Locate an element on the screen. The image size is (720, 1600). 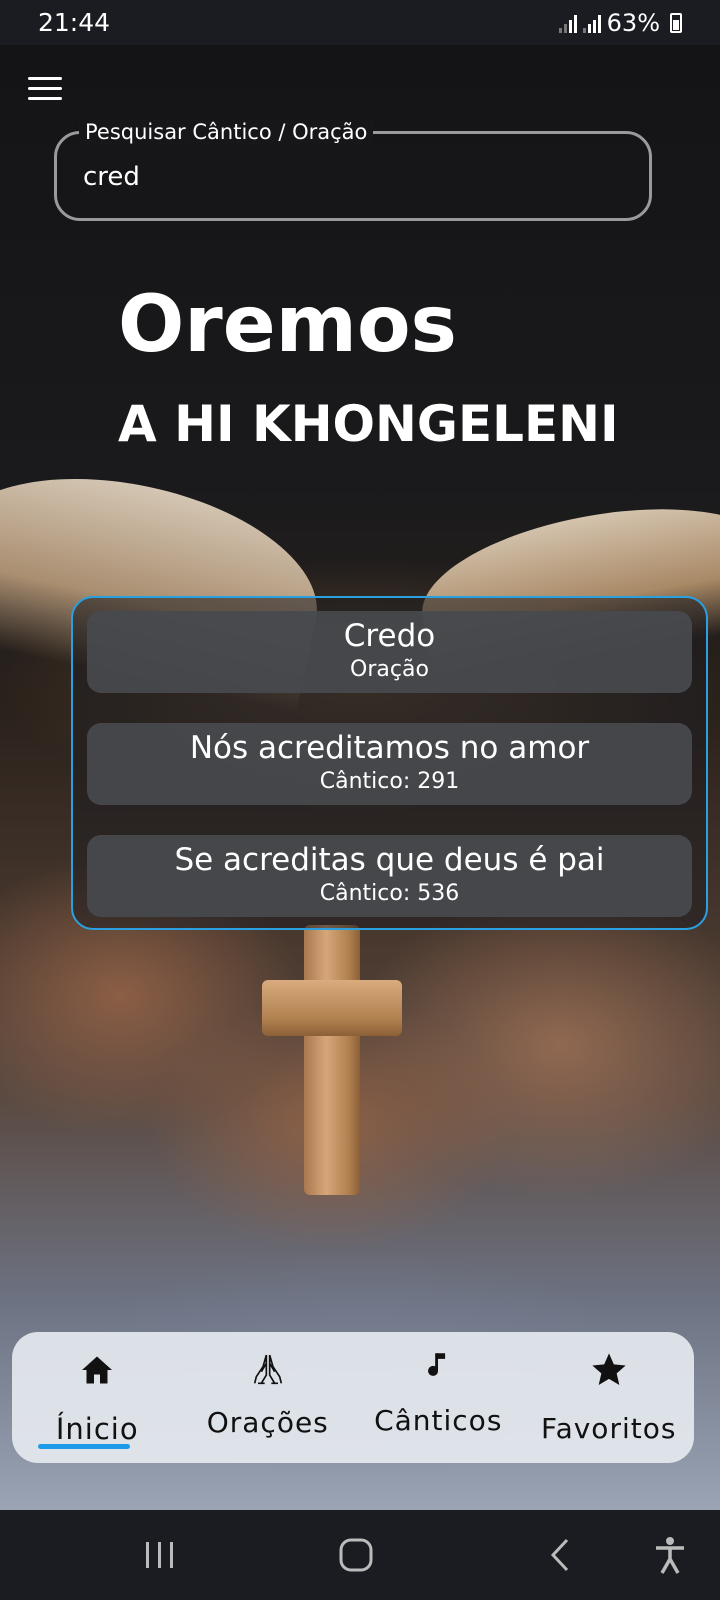
background-photo-cross-bar is located at coordinates (332, 1008).